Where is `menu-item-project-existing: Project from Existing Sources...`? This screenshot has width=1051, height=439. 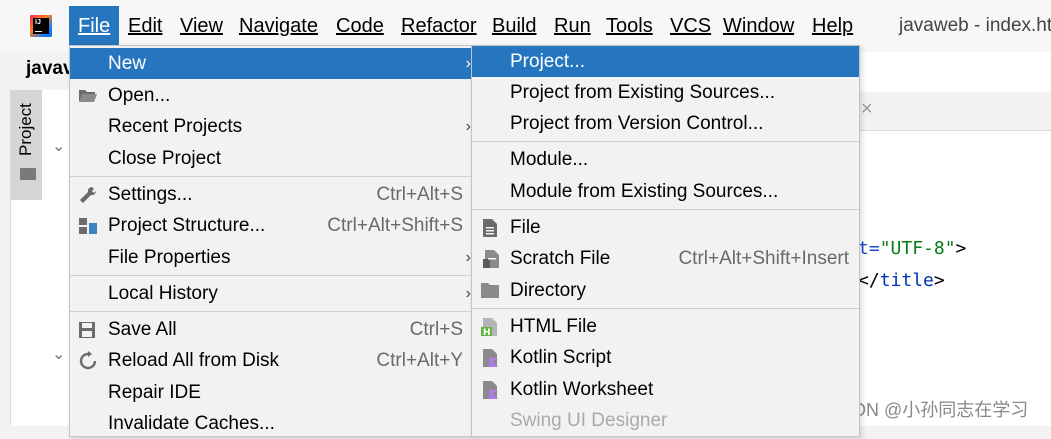
menu-item-project-existing: Project from Existing Sources... is located at coordinates (665, 92).